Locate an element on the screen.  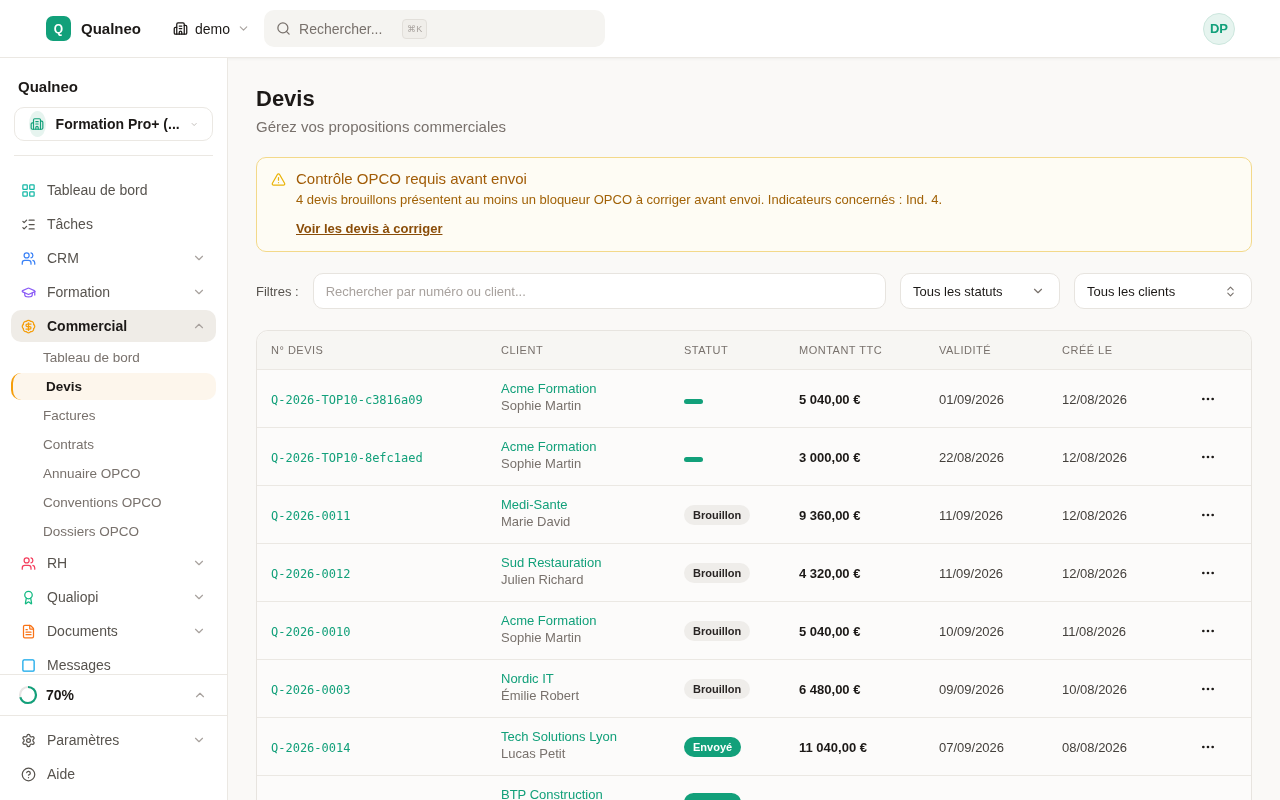
contact-name: Émilie Robert is located at coordinates (541, 695).